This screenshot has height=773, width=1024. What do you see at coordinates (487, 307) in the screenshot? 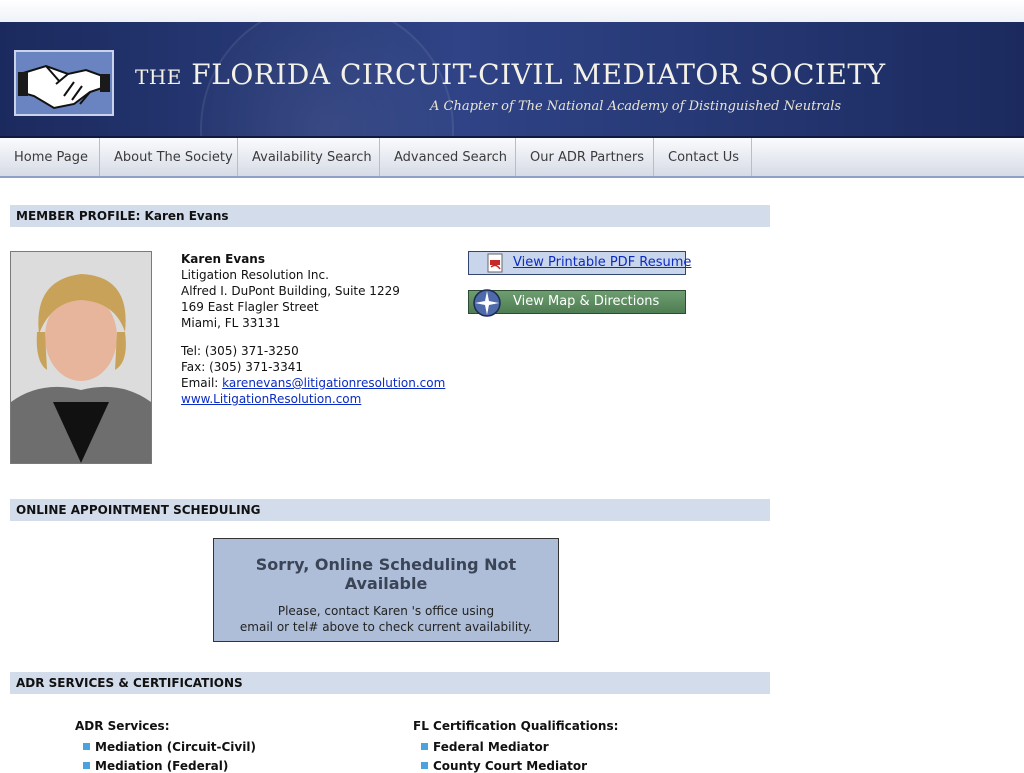
I see `compass-icon` at bounding box center [487, 307].